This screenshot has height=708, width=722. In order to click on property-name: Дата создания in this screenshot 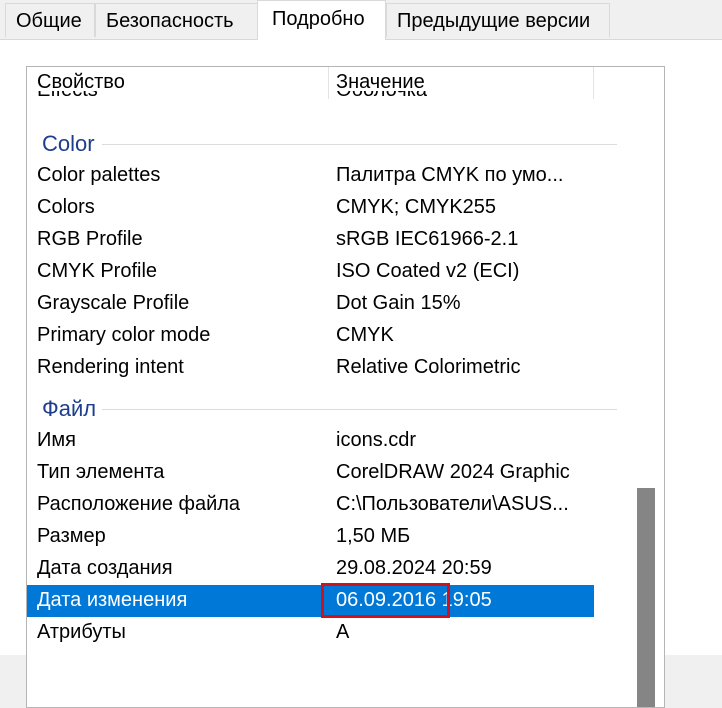, I will do `click(105, 568)`.